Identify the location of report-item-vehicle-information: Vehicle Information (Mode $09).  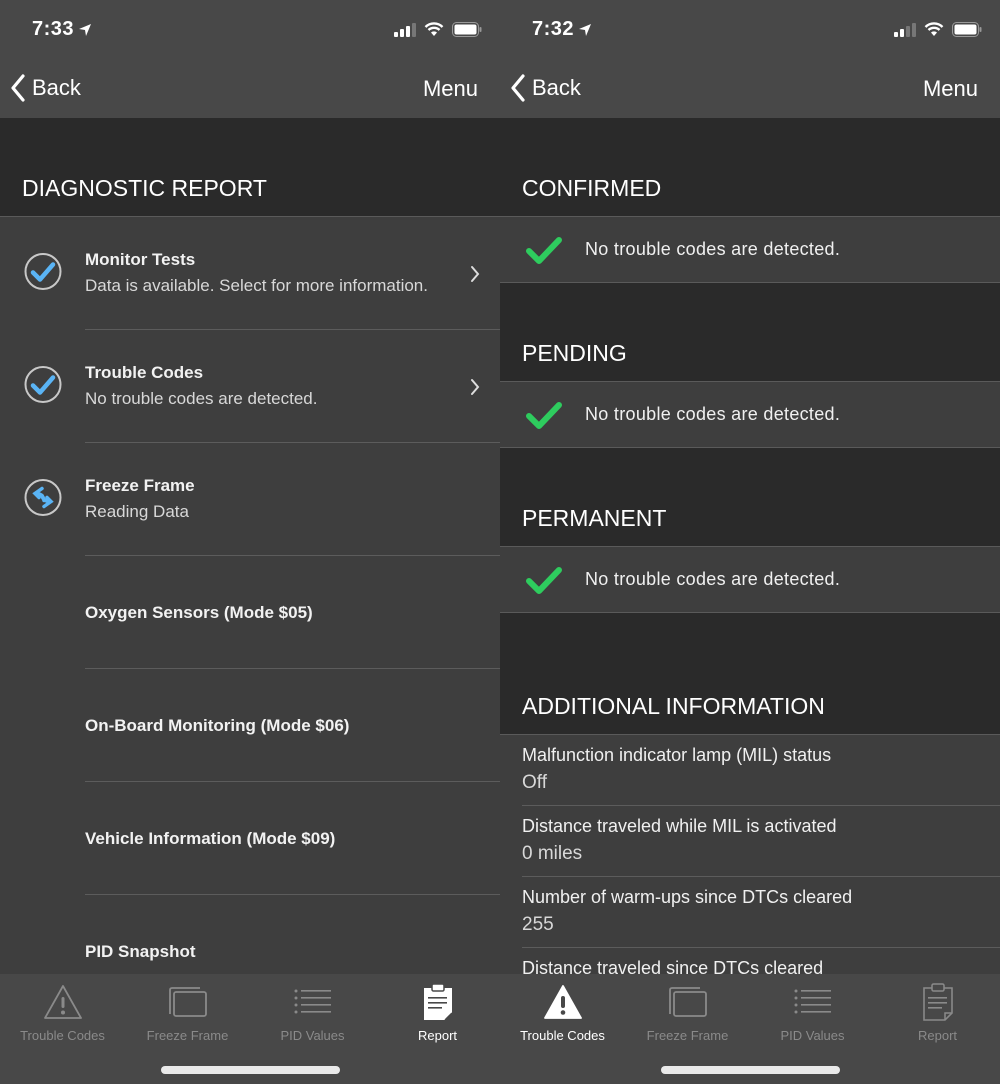
(250, 838).